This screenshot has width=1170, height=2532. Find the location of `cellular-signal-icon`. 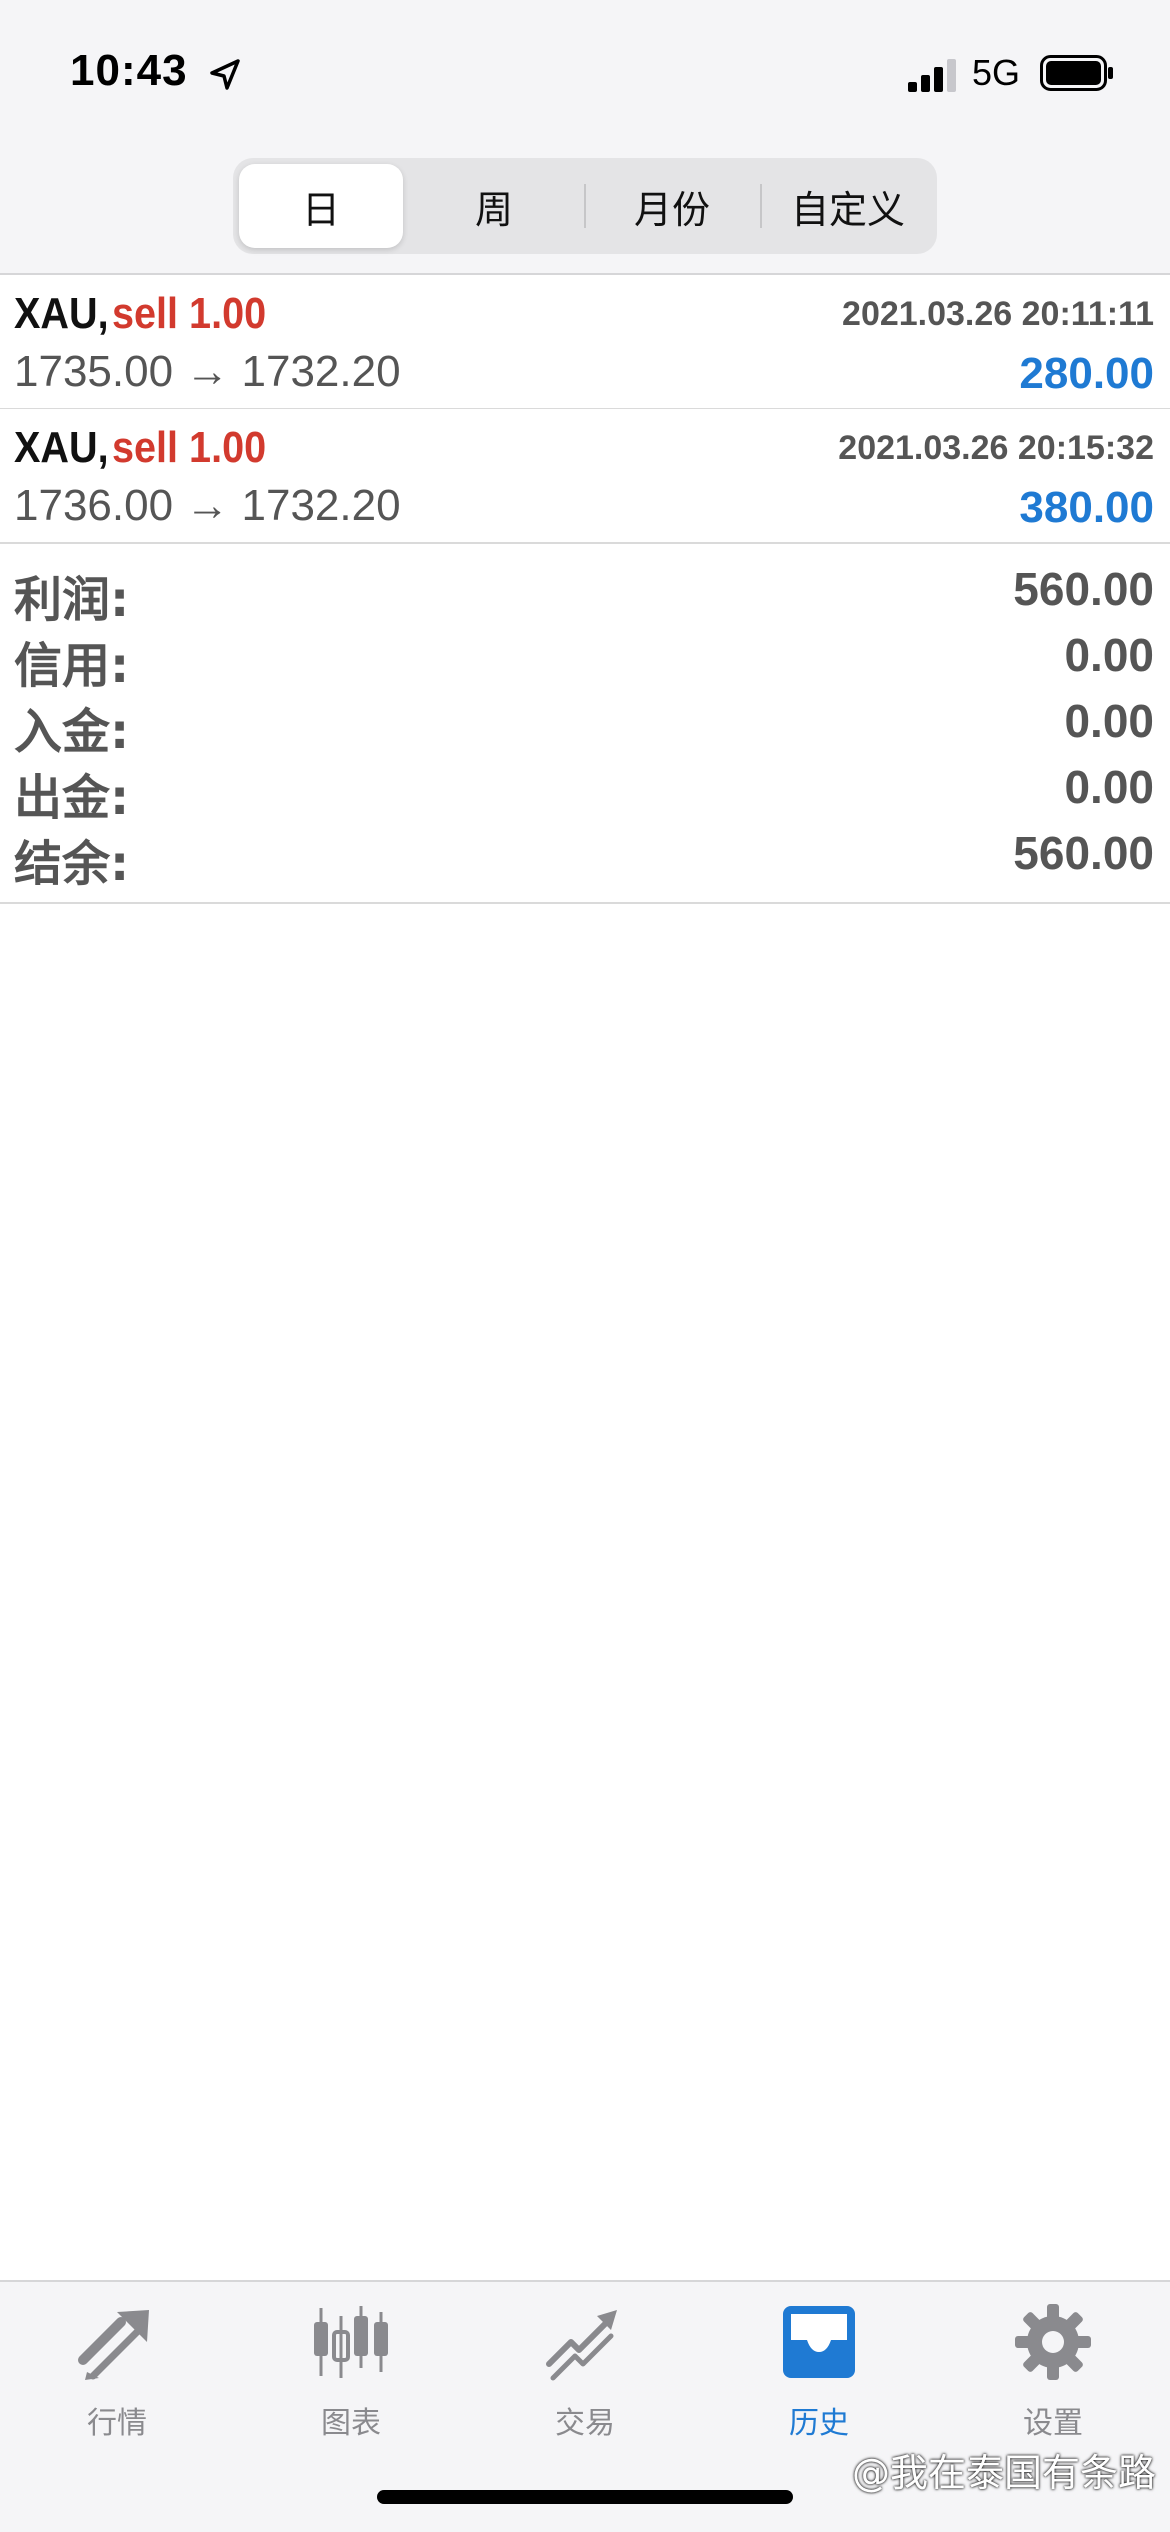

cellular-signal-icon is located at coordinates (932, 75).